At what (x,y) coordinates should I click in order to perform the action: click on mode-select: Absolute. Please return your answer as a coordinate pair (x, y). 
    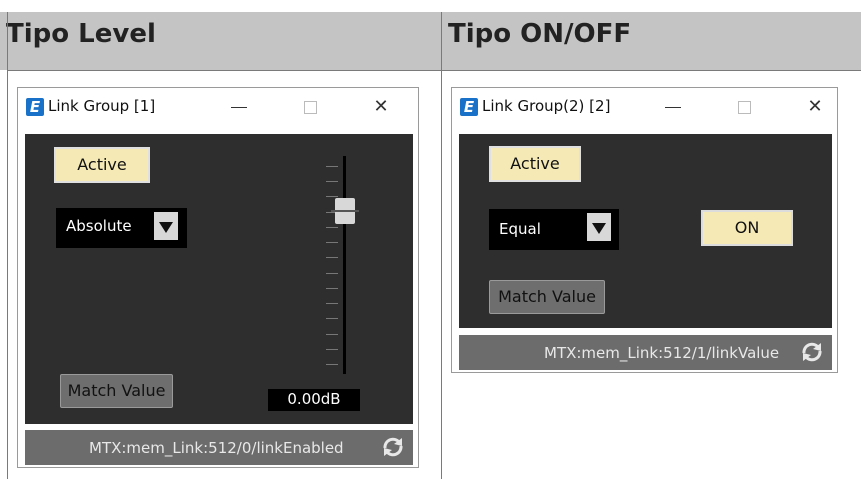
    Looking at the image, I should click on (121, 228).